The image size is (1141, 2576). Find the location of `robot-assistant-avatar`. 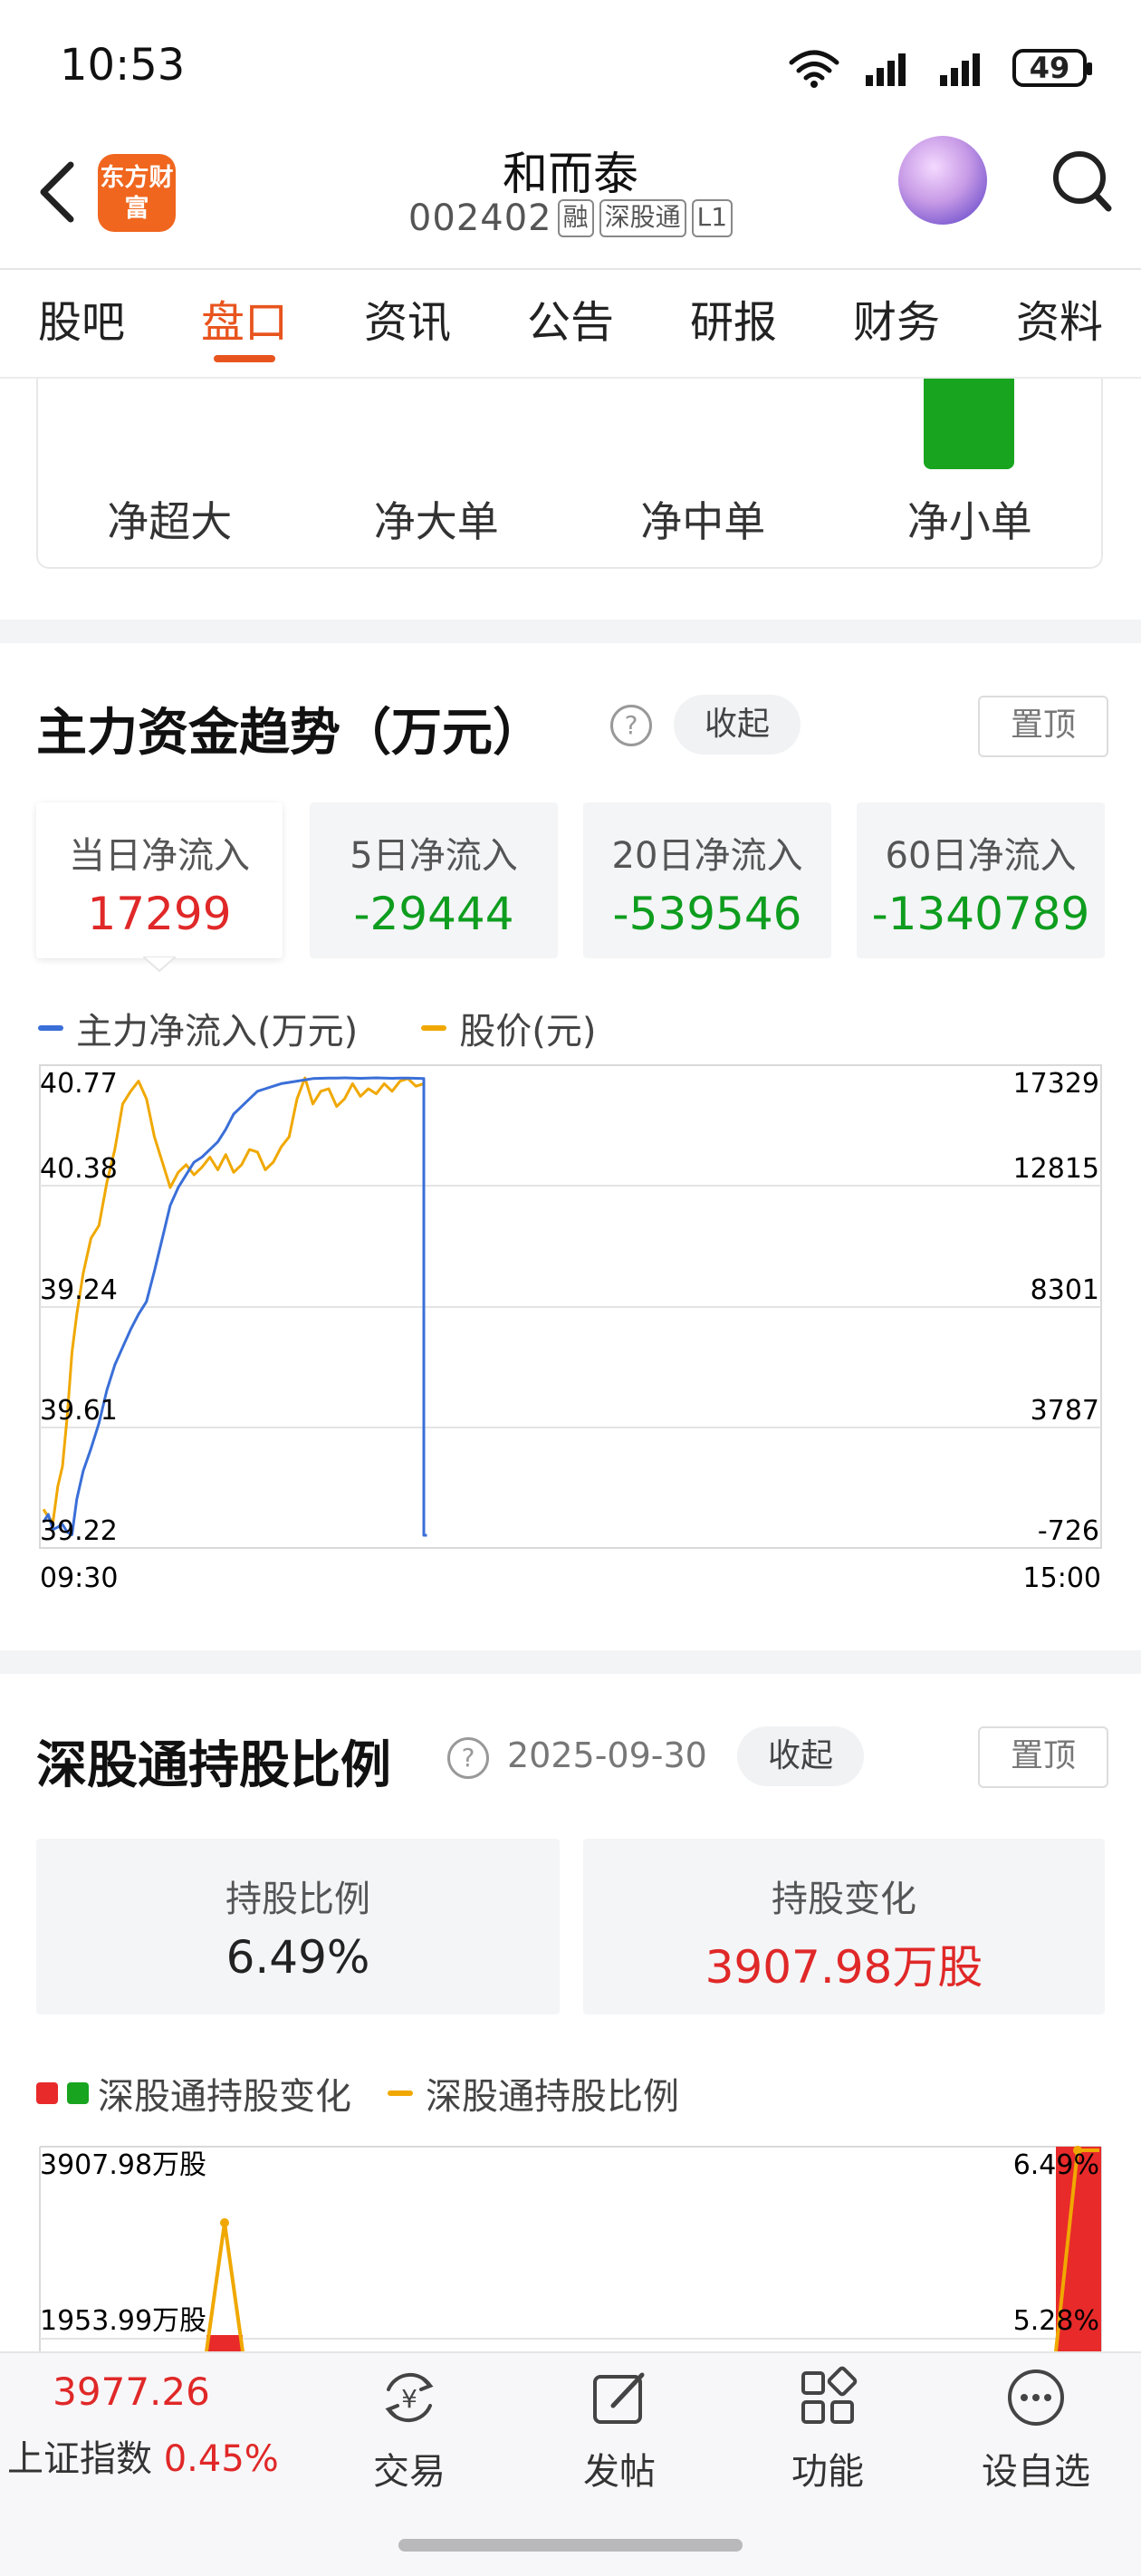

robot-assistant-avatar is located at coordinates (943, 180).